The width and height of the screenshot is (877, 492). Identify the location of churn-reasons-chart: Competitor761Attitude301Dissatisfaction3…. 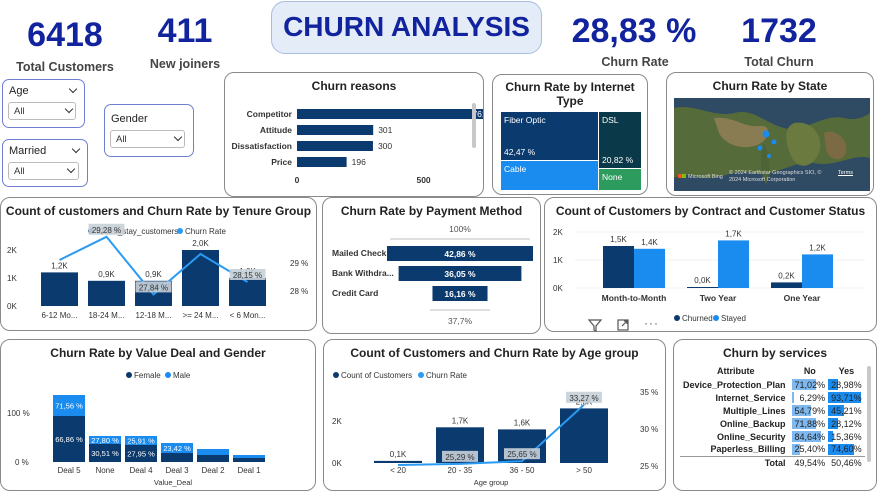
(357, 147).